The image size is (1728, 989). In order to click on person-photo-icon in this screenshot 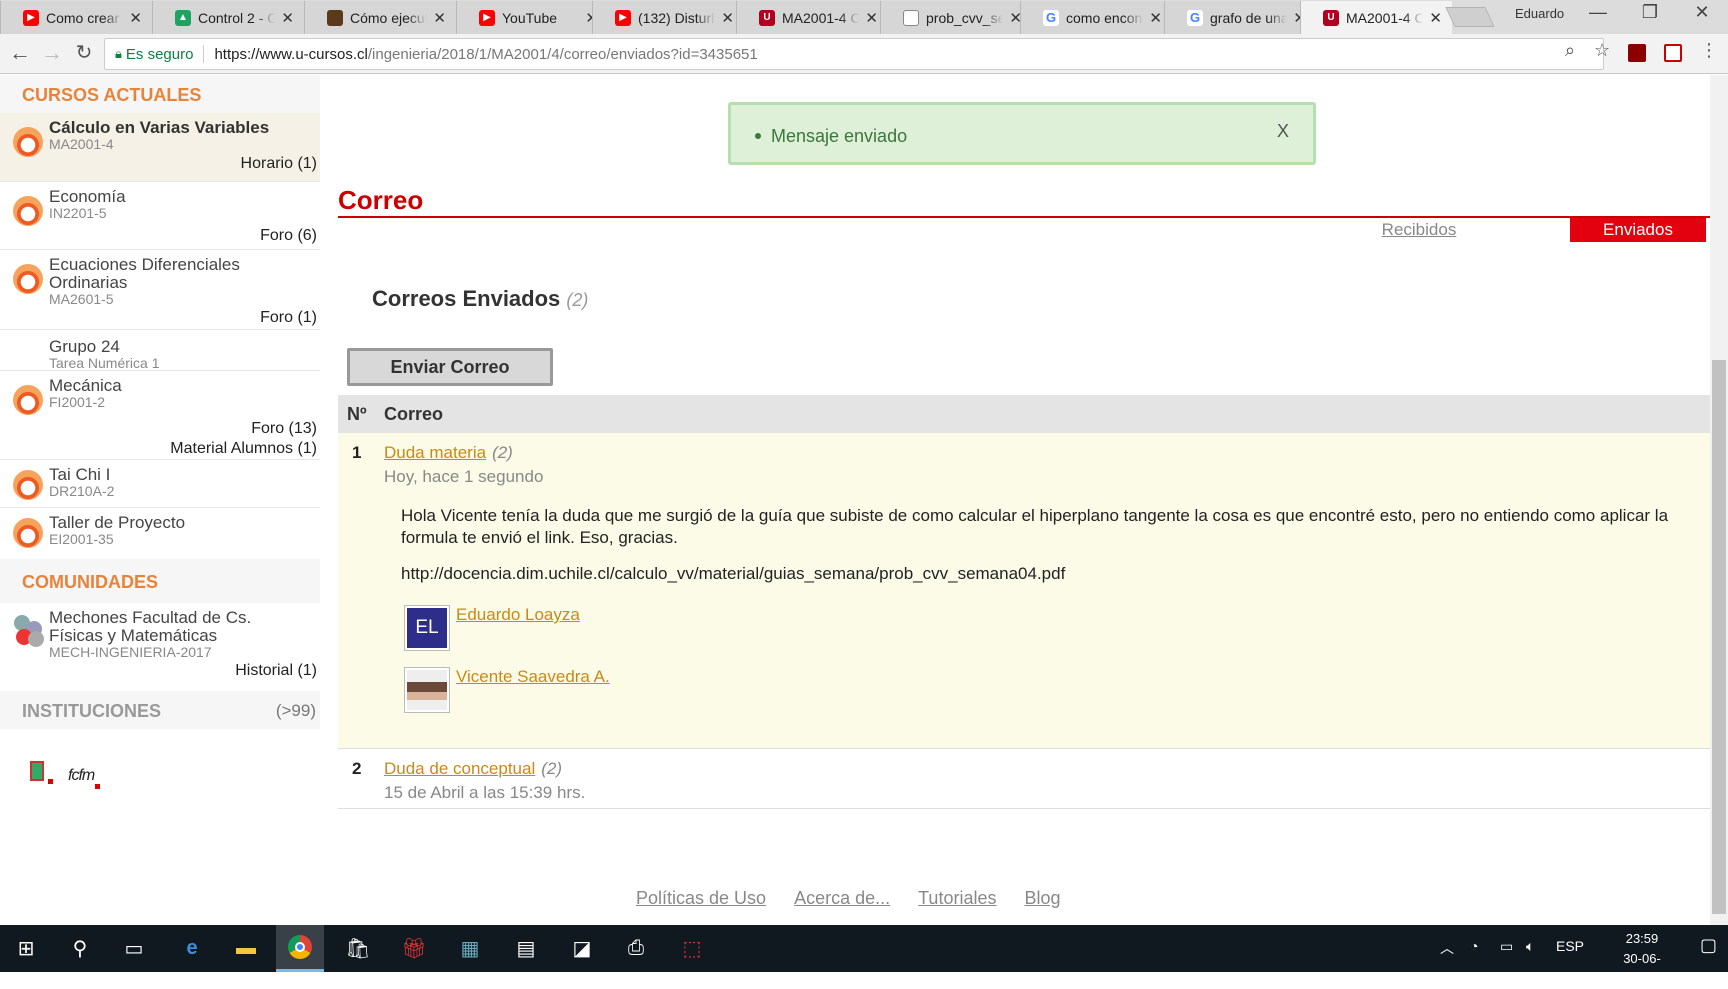, I will do `click(427, 690)`.